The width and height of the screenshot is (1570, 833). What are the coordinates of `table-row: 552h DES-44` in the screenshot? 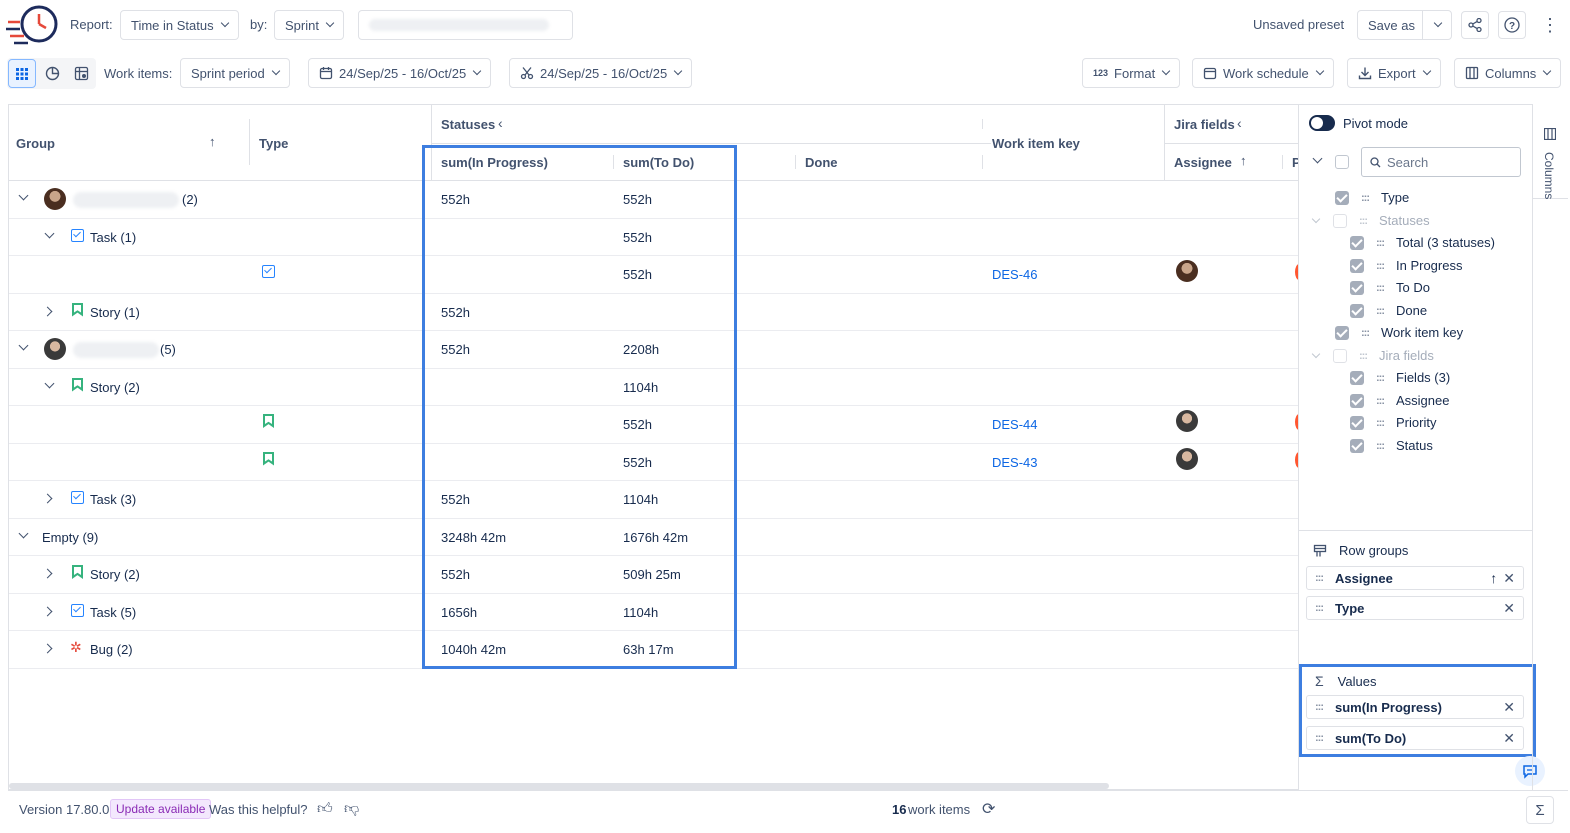 It's located at (653, 425).